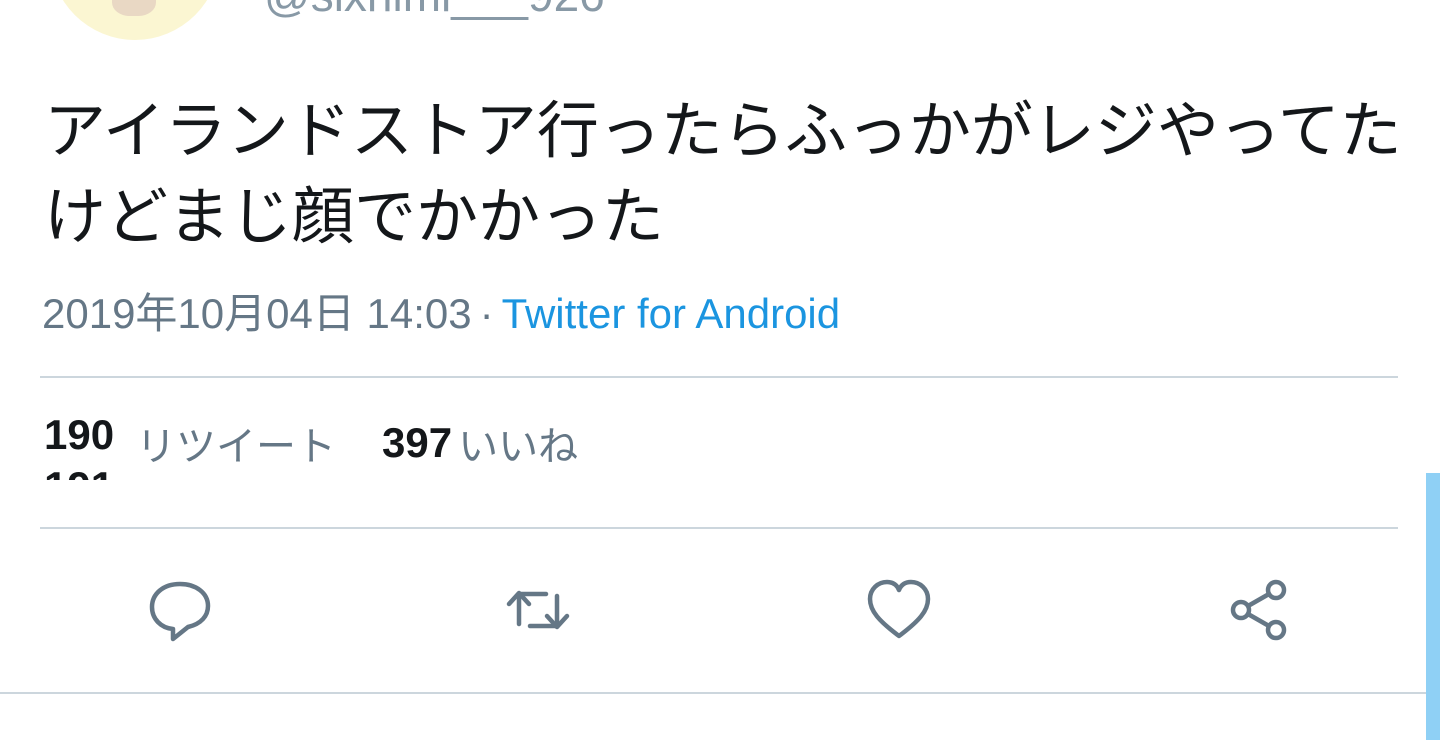 The height and width of the screenshot is (740, 1440). Describe the element at coordinates (79, 471) in the screenshot. I see `retweet-count-next: 191` at that location.